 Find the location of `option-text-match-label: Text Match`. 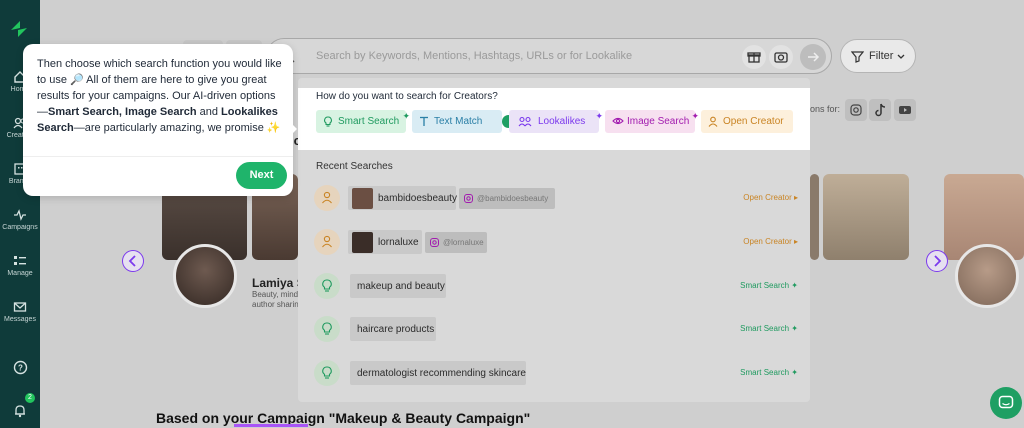

option-text-match-label: Text Match is located at coordinates (458, 121).